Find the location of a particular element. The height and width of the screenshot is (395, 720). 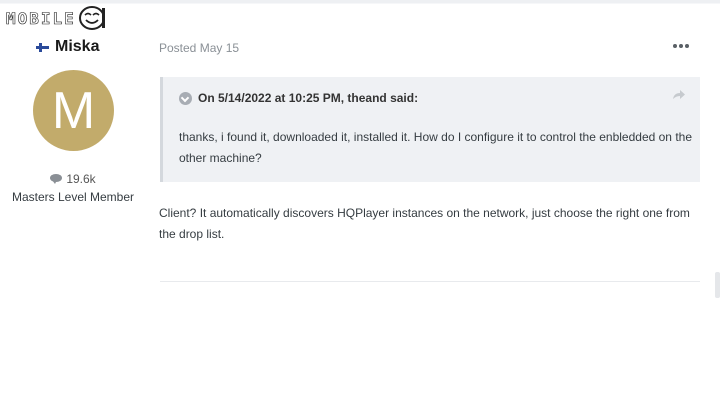

chevron-down-icon is located at coordinates (185, 98).